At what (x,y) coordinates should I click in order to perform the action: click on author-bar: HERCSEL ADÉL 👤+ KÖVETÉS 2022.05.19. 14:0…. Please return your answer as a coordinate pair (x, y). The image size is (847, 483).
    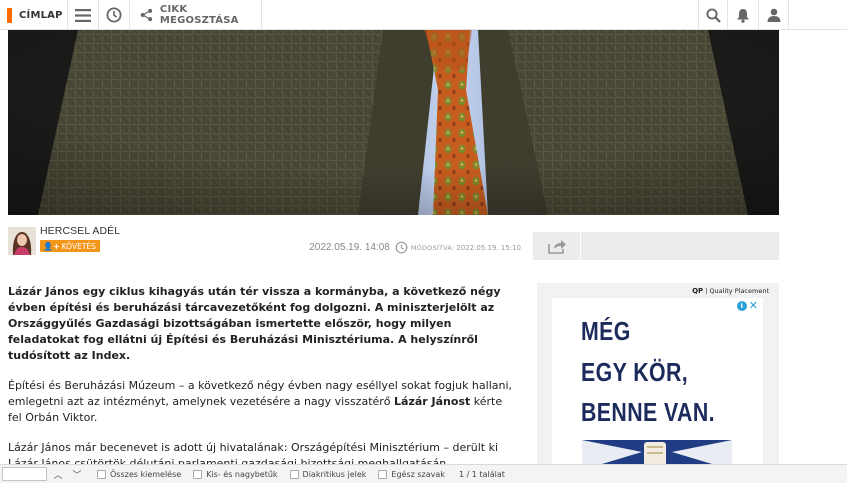
    Looking at the image, I should click on (393, 242).